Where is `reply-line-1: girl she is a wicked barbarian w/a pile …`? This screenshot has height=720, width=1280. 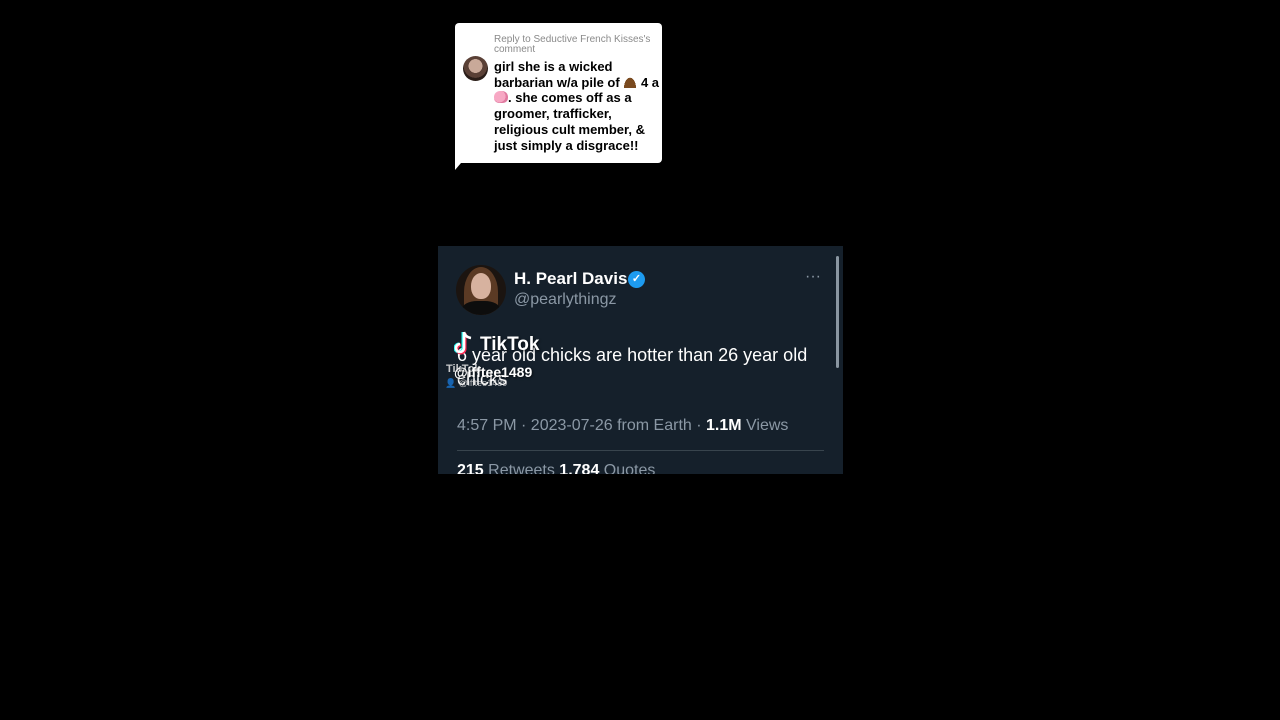 reply-line-1: girl she is a wicked barbarian w/a pile … is located at coordinates (557, 74).